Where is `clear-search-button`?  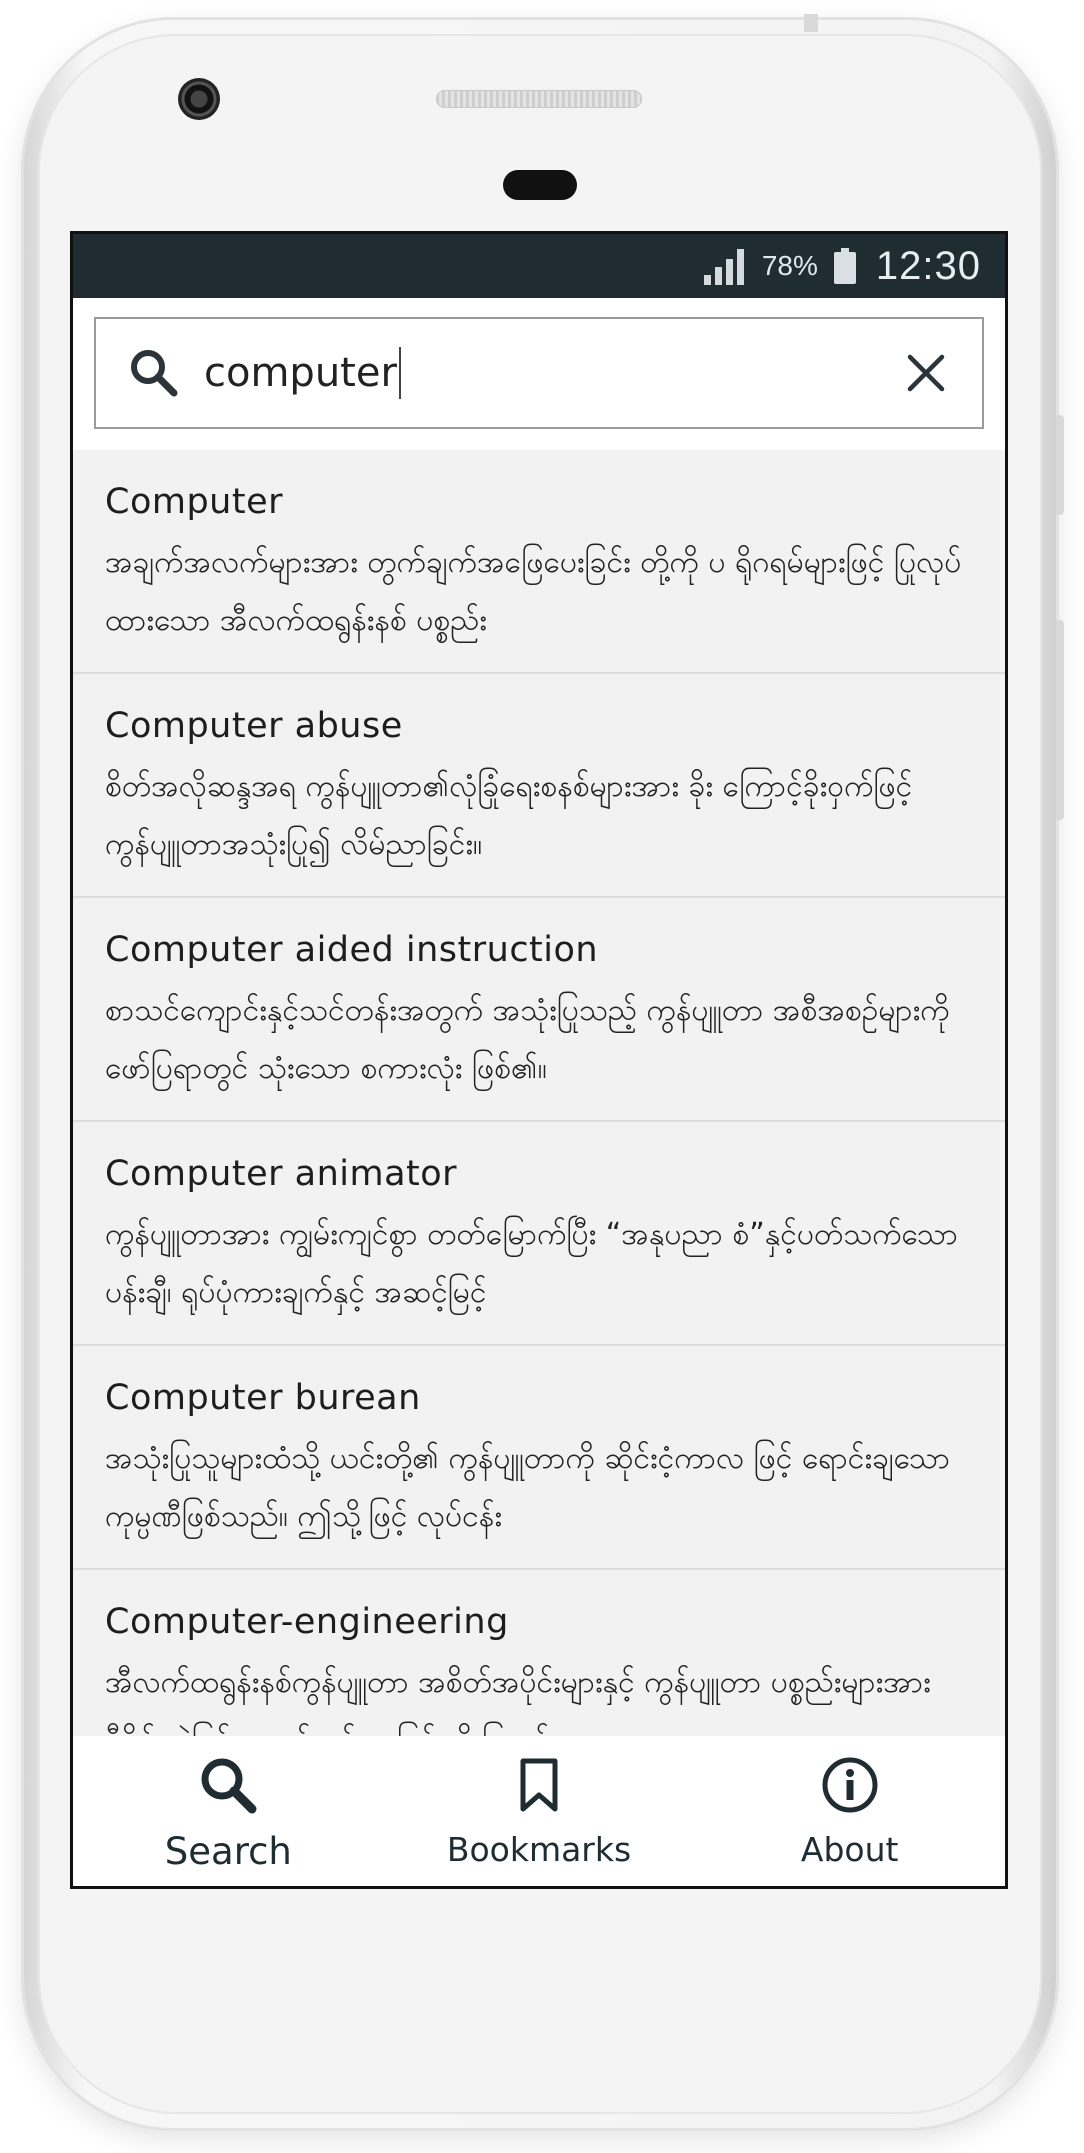
clear-search-button is located at coordinates (926, 373).